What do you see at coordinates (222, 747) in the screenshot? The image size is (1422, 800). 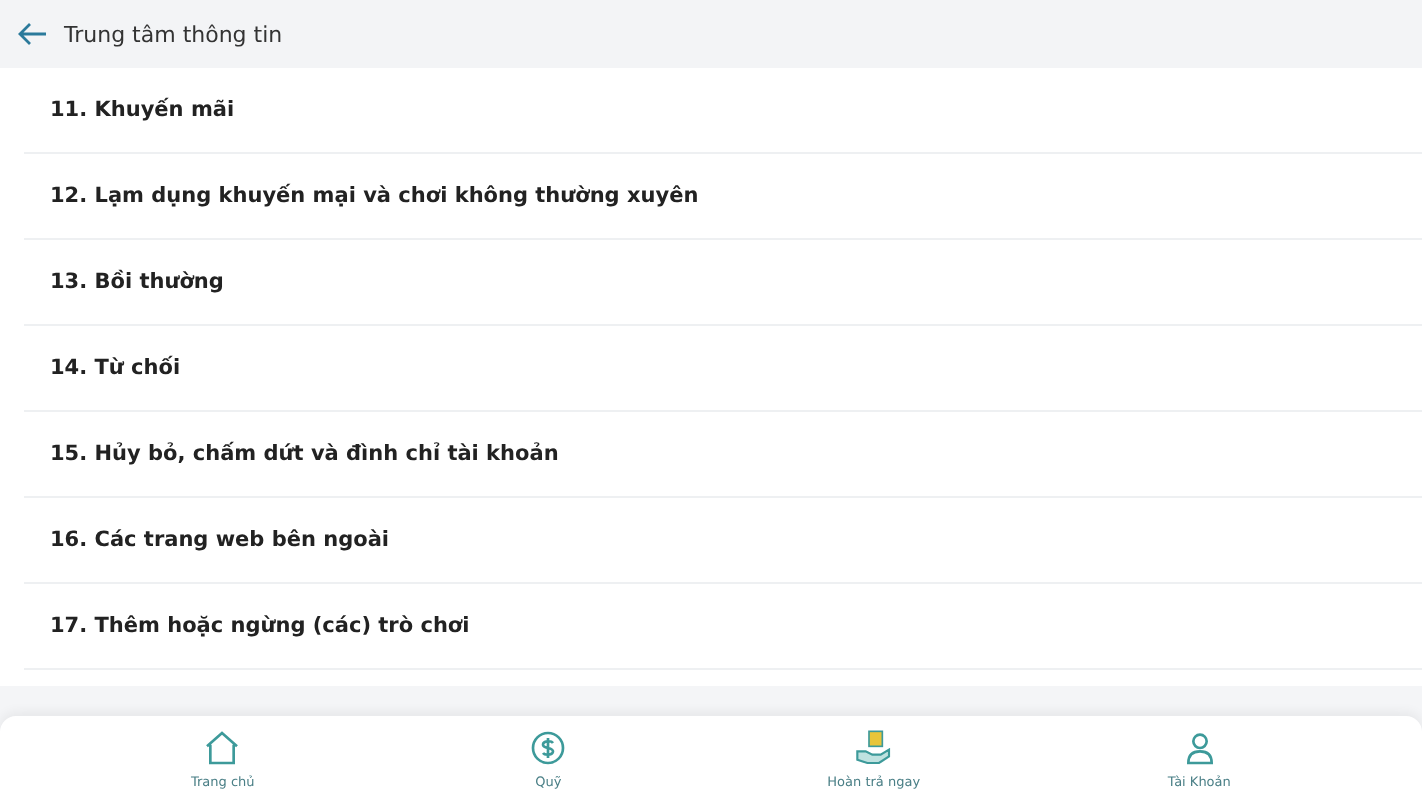 I see `home-icon` at bounding box center [222, 747].